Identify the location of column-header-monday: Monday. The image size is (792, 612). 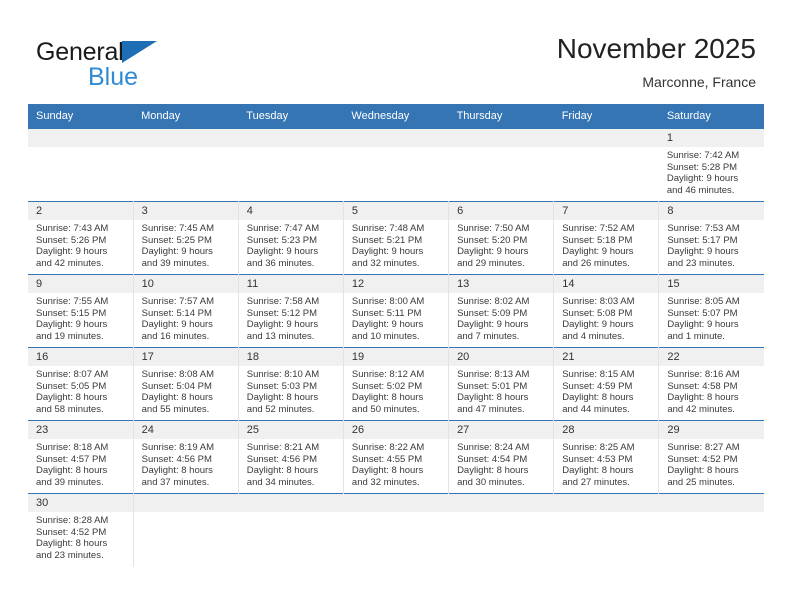
(186, 116).